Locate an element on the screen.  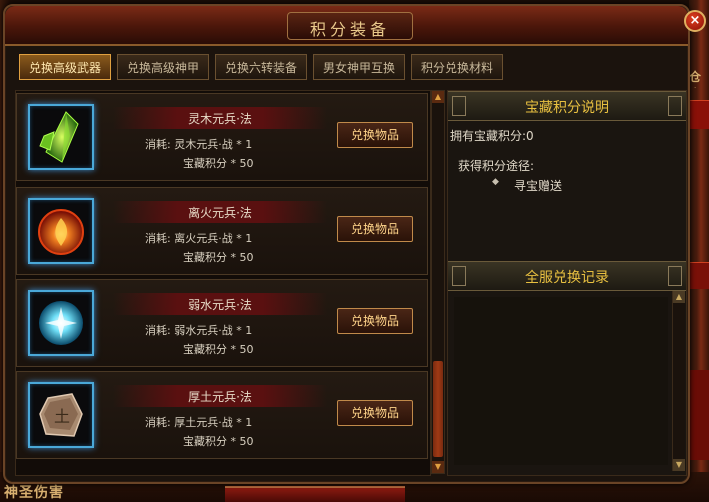
fire-orb-icon is located at coordinates (61, 232).